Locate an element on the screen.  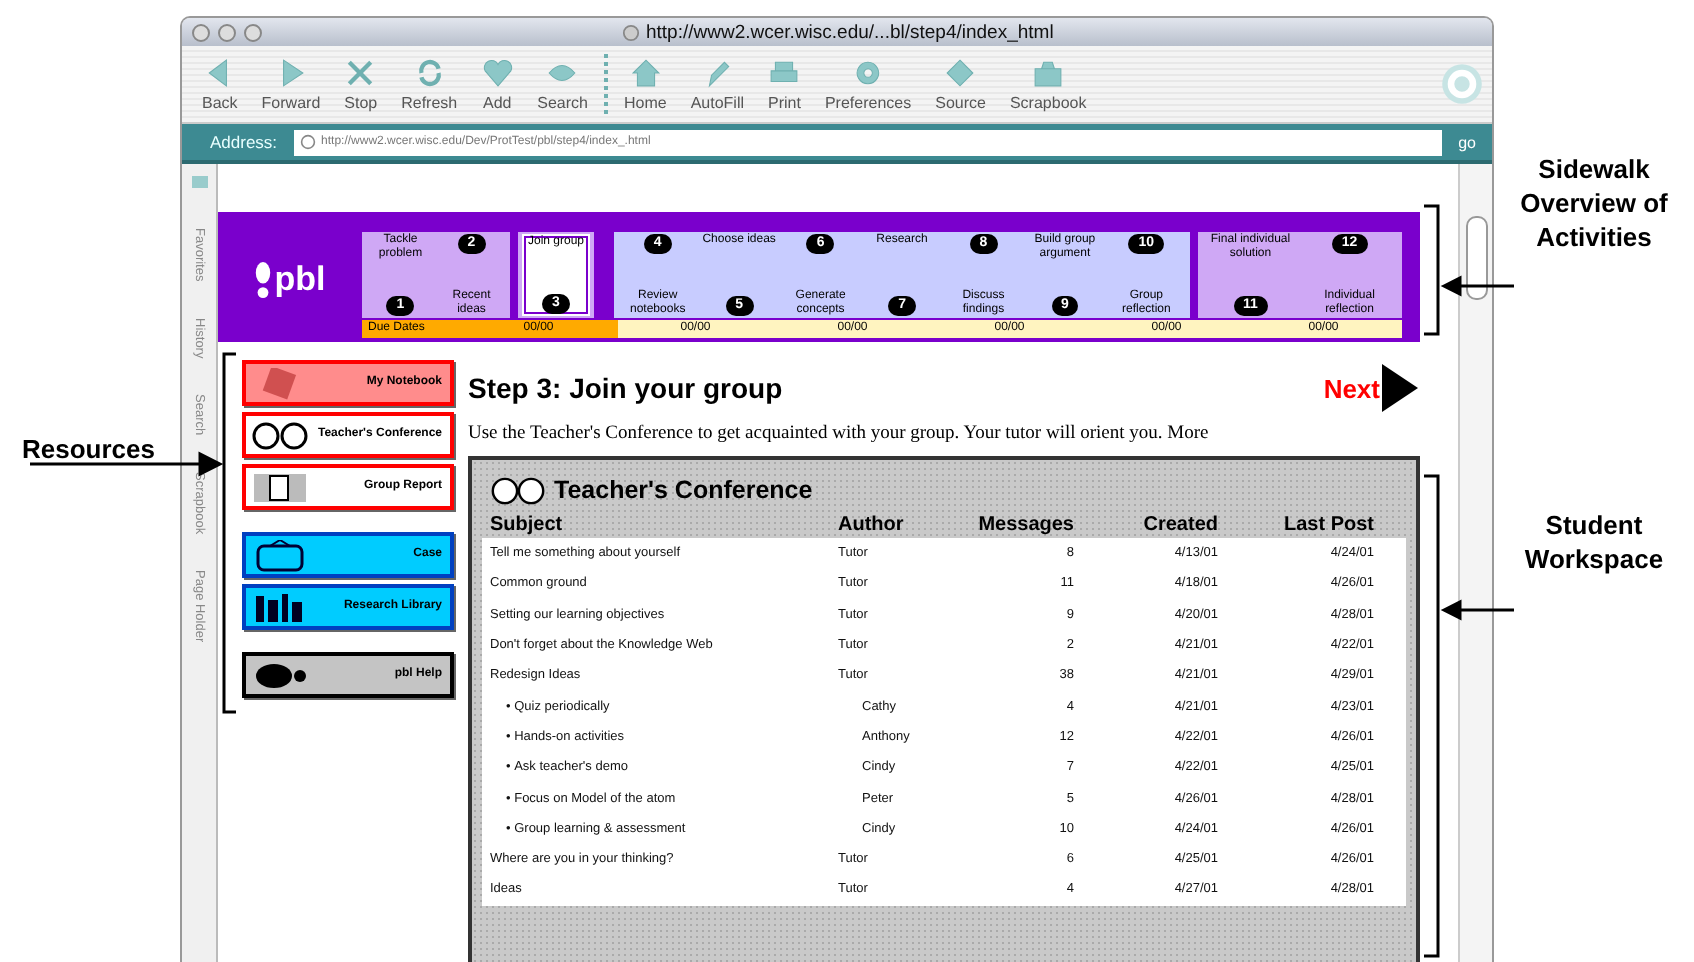
browser-logo-icon is located at coordinates (1462, 84).